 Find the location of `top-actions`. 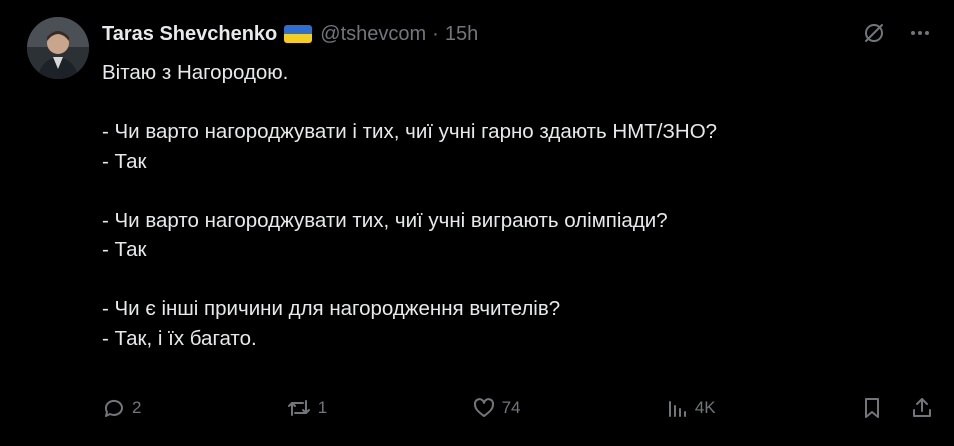

top-actions is located at coordinates (897, 33).